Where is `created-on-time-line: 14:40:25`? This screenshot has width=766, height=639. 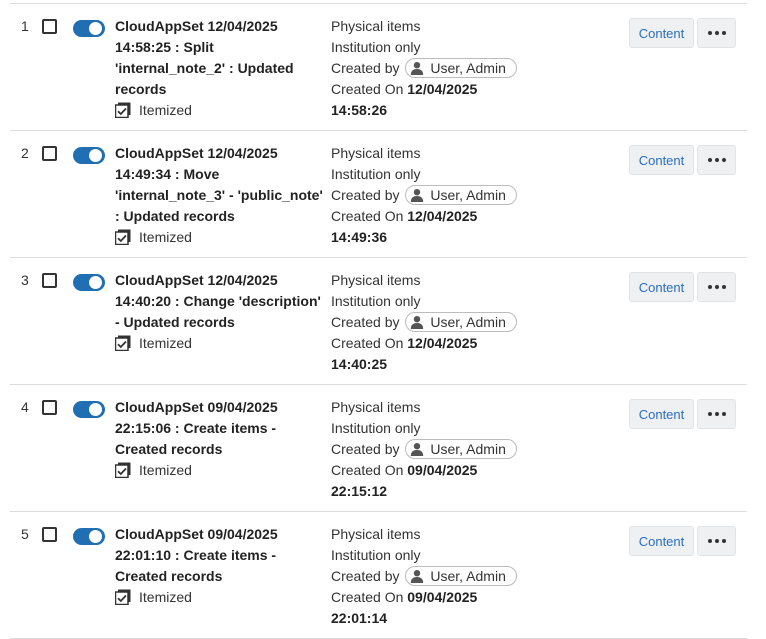 created-on-time-line: 14:40:25 is located at coordinates (431, 364).